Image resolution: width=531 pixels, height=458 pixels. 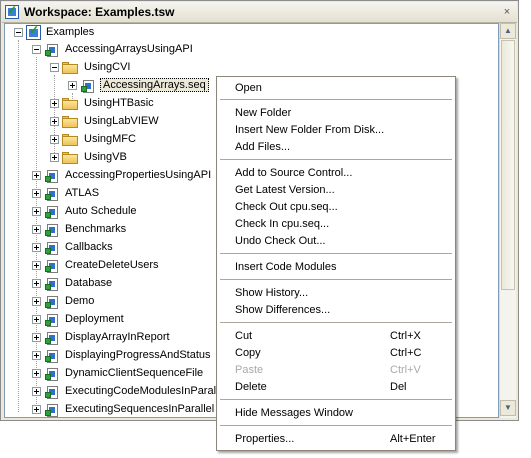 What do you see at coordinates (507, 12) in the screenshot?
I see `close-button: ×` at bounding box center [507, 12].